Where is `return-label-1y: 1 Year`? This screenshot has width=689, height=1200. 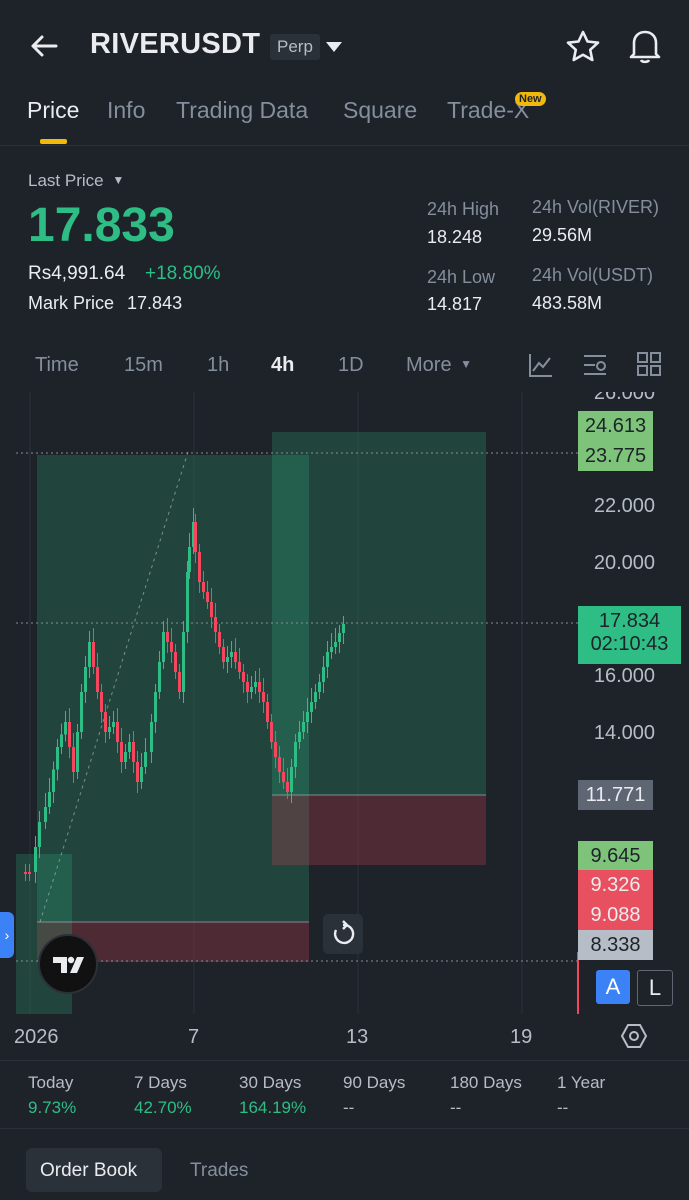
return-label-1y: 1 Year is located at coordinates (581, 1082).